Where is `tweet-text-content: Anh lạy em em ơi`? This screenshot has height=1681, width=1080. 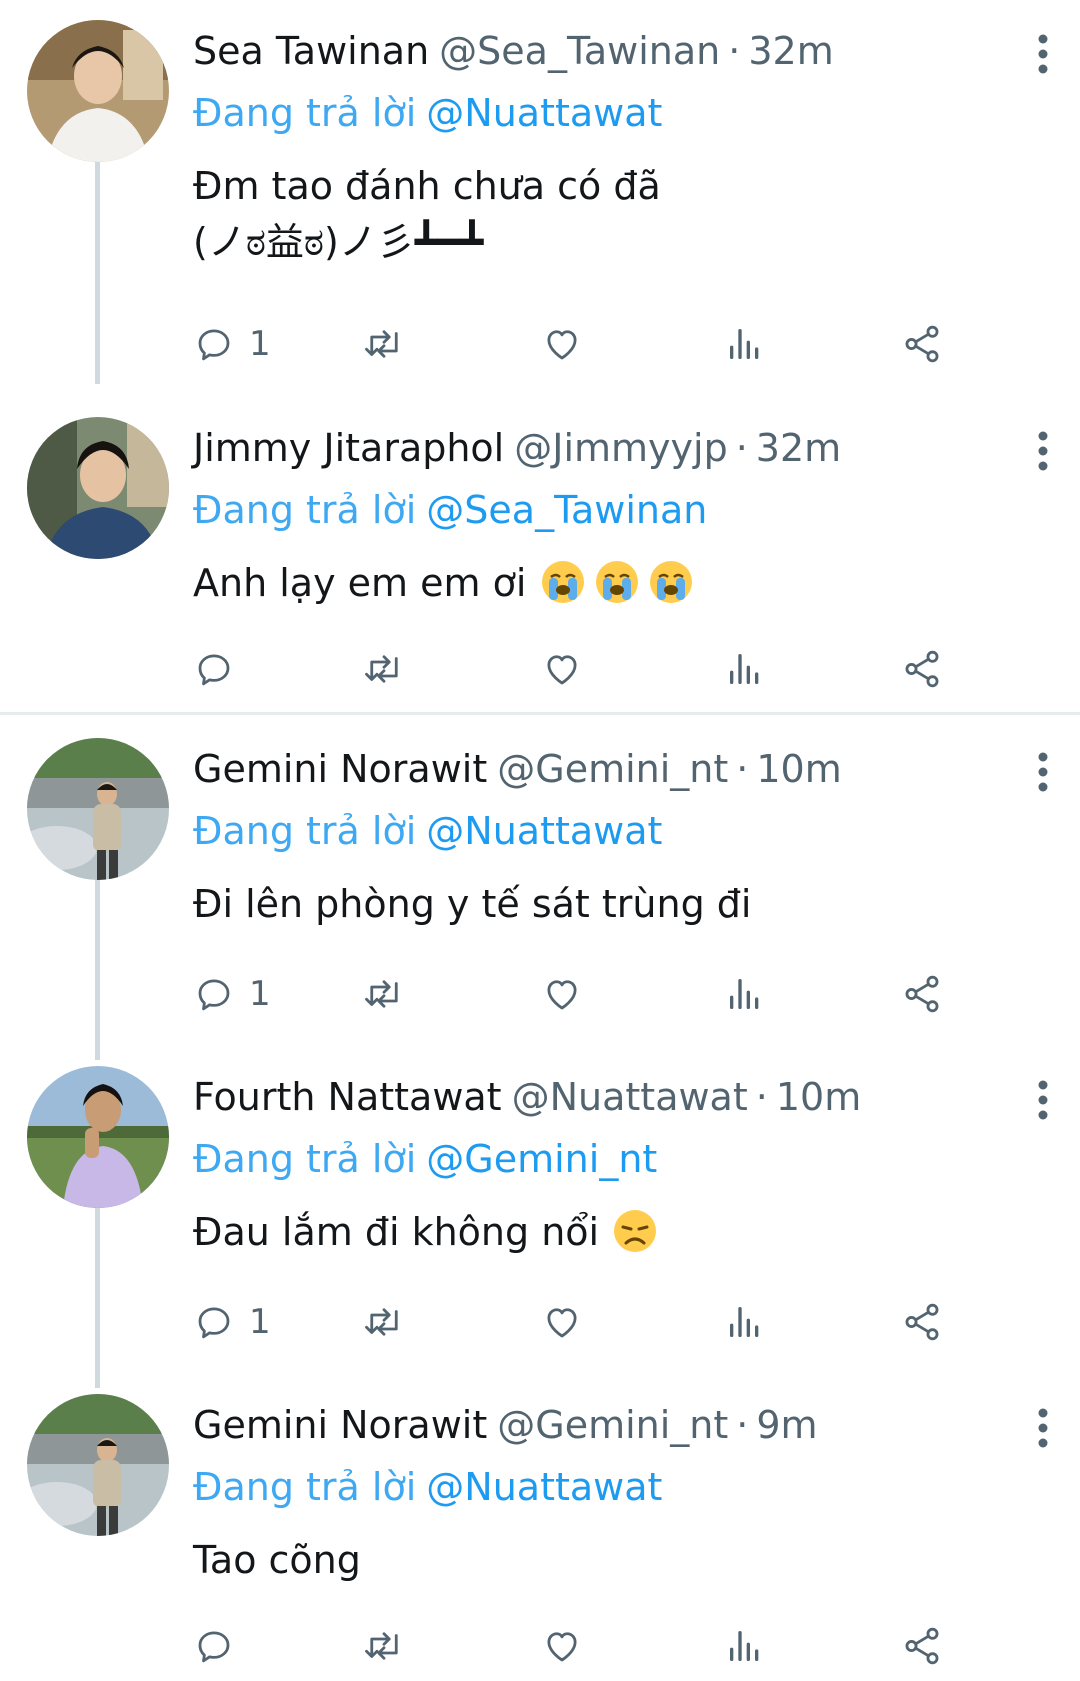
tweet-text-content: Anh lạy em em ơi is located at coordinates (366, 583).